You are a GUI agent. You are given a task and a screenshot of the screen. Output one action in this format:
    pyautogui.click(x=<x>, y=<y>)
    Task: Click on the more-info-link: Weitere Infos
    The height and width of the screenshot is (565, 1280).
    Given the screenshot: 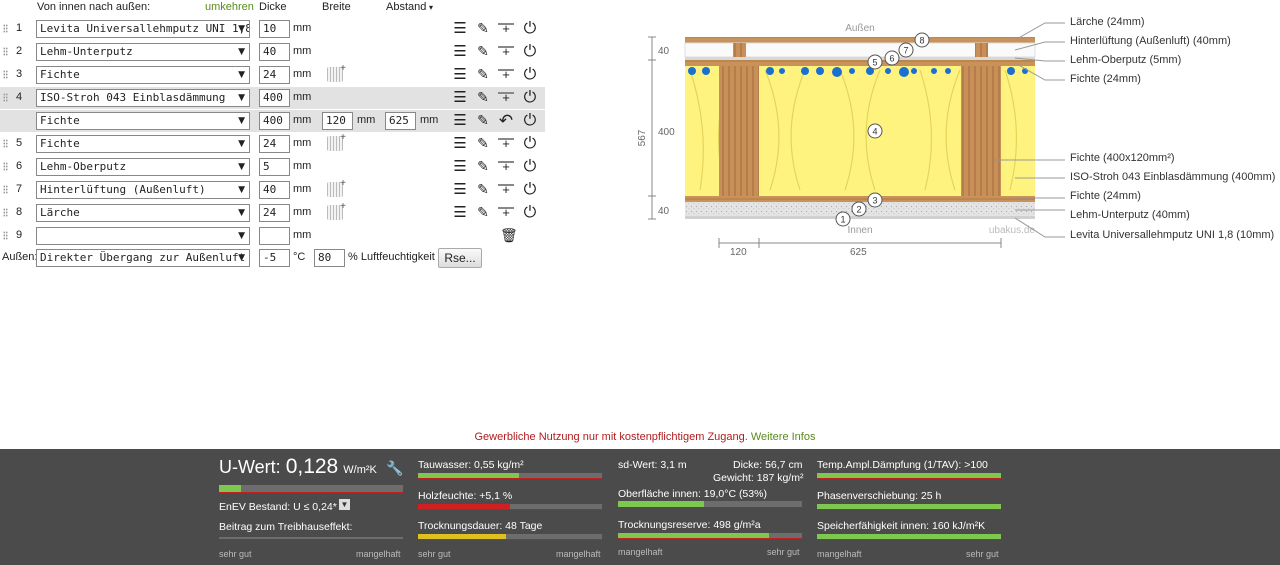 What is the action you would take?
    pyautogui.click(x=783, y=437)
    